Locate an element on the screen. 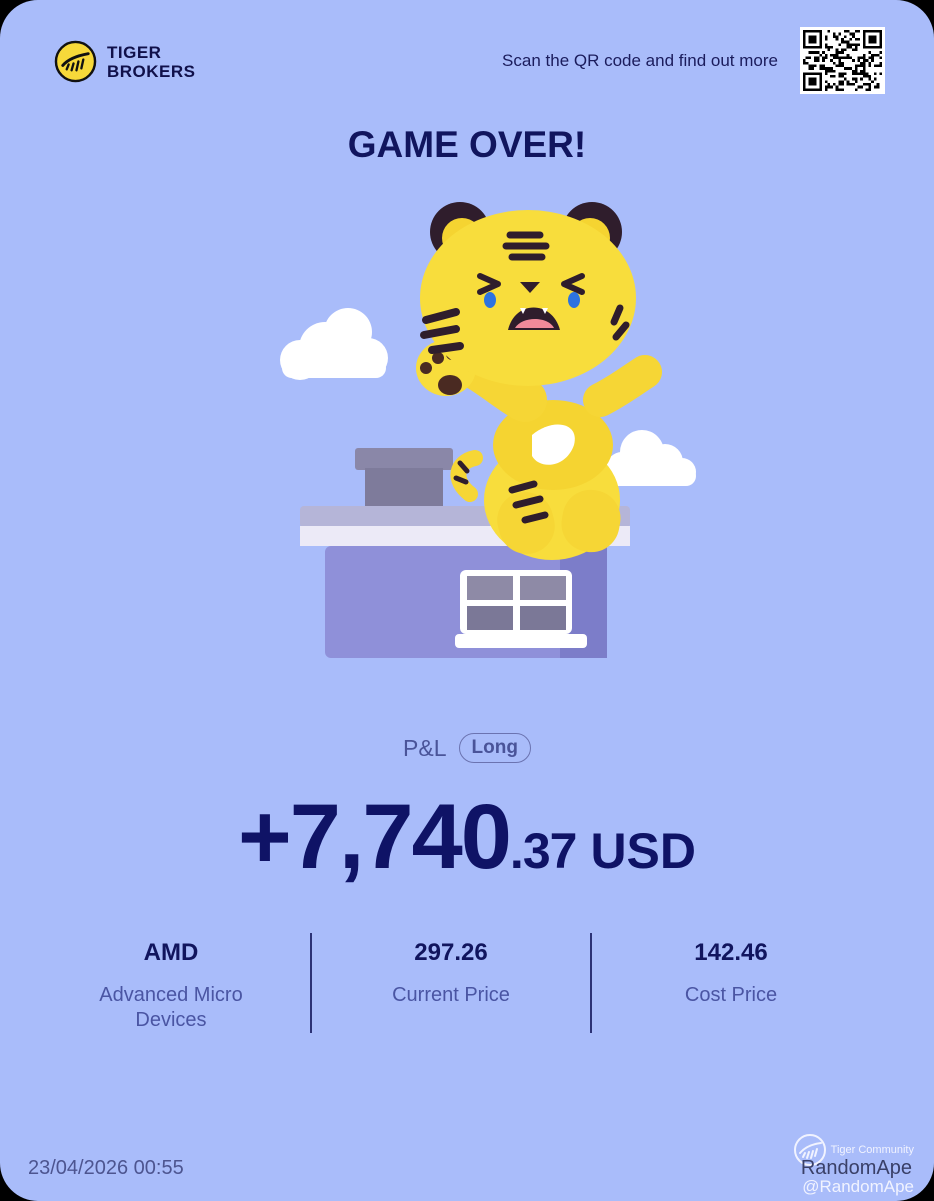  pnl-amount: +7,740.37 USD is located at coordinates (467, 837).